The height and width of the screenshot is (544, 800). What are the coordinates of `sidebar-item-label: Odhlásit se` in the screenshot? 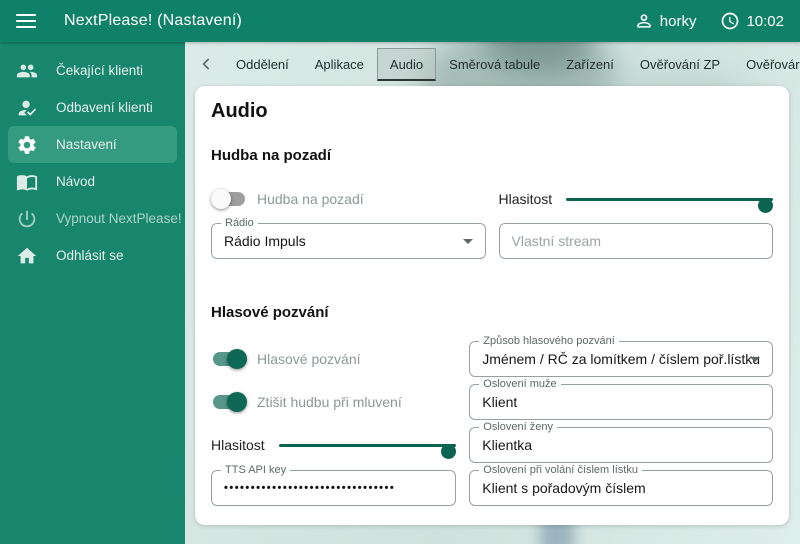 It's located at (90, 255).